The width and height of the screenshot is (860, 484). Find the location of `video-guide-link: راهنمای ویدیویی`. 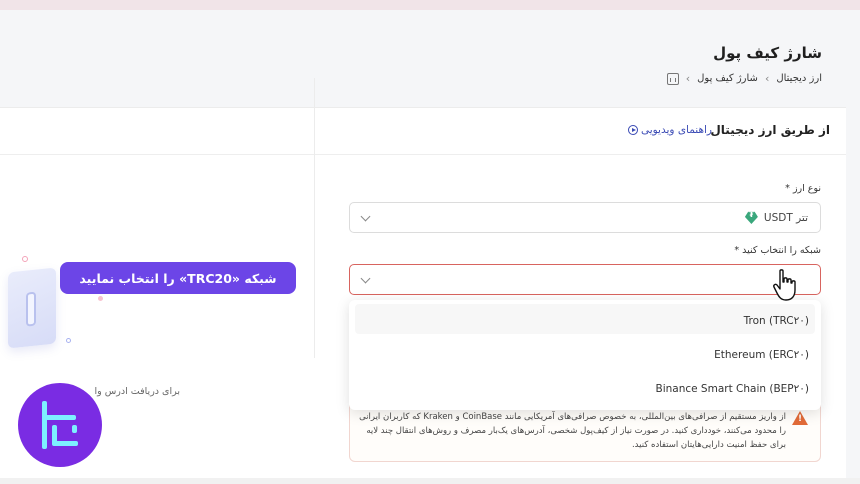

video-guide-link: راهنمای ویدیویی is located at coordinates (669, 130).